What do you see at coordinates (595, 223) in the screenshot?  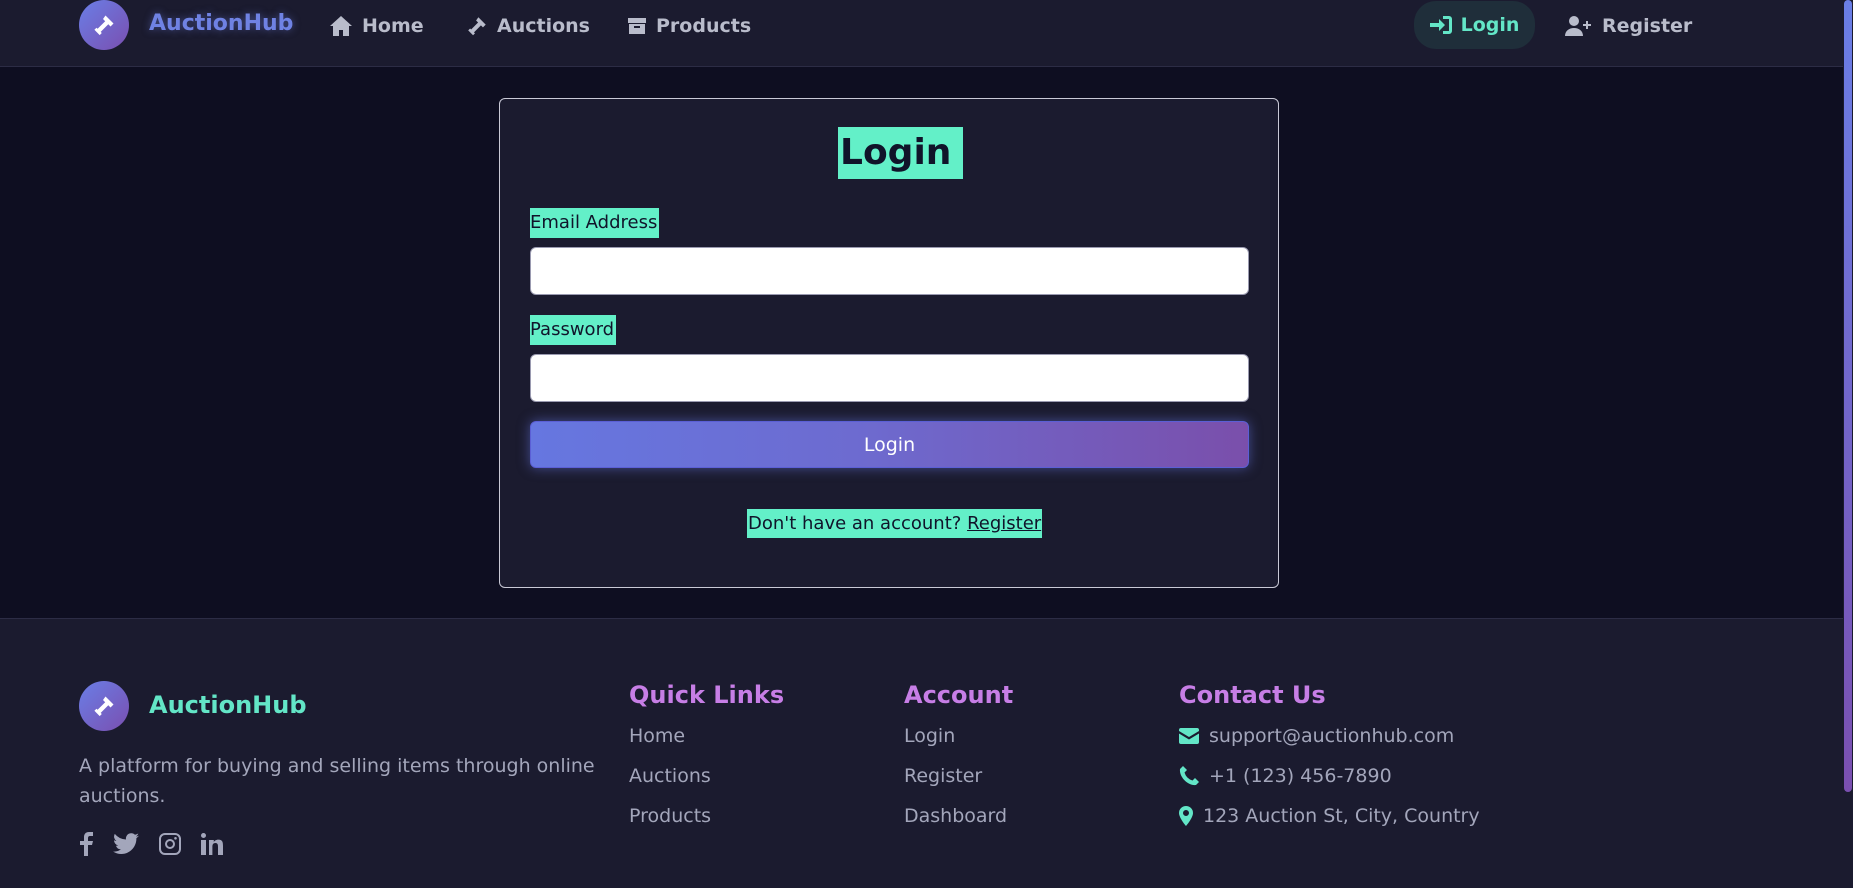 I see `email-label: Email Address` at bounding box center [595, 223].